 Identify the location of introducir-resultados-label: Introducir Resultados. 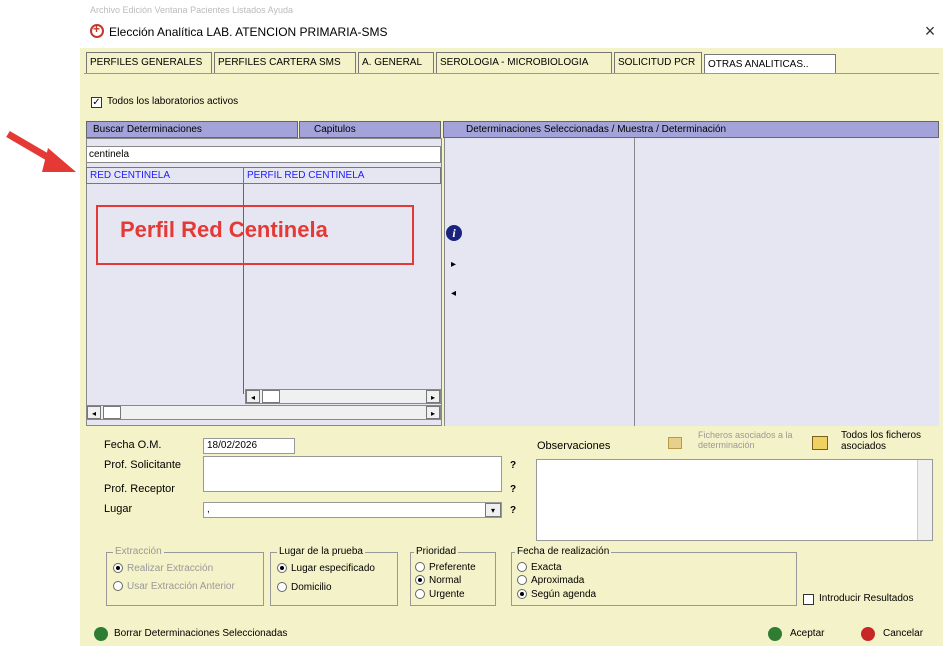
(866, 598).